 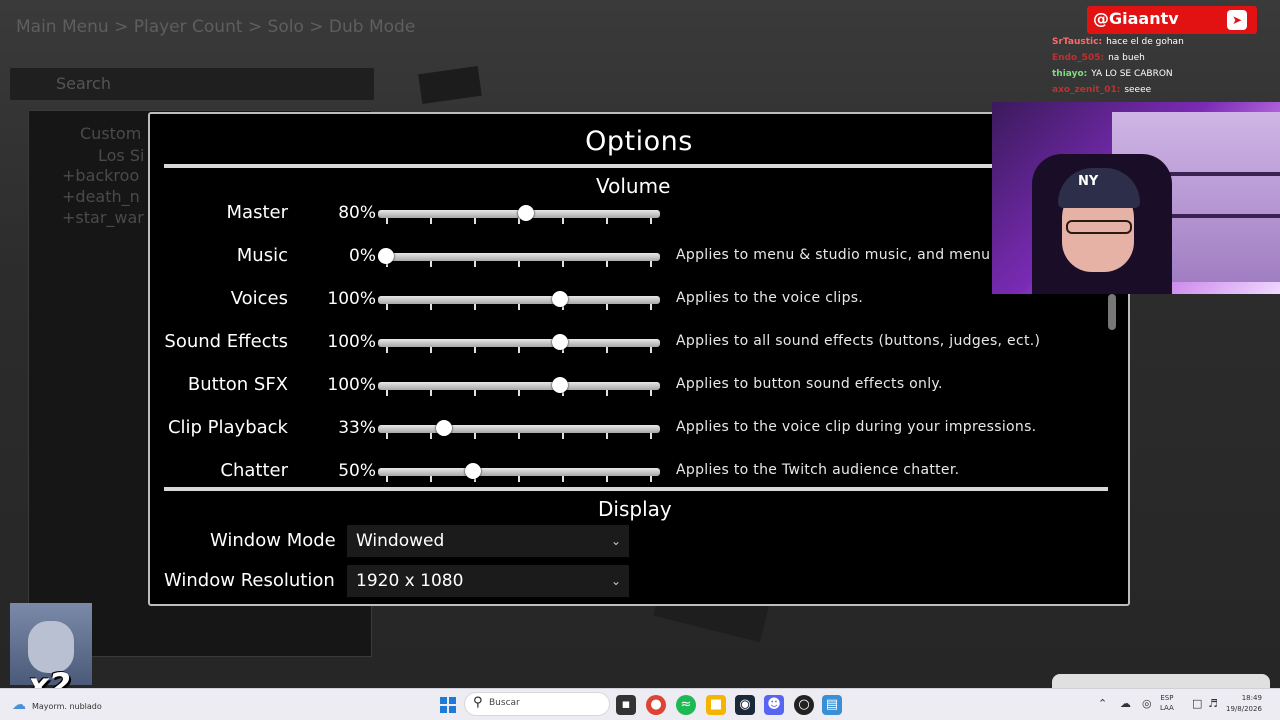 What do you see at coordinates (832, 705) in the screenshot?
I see `app-icon: ▤` at bounding box center [832, 705].